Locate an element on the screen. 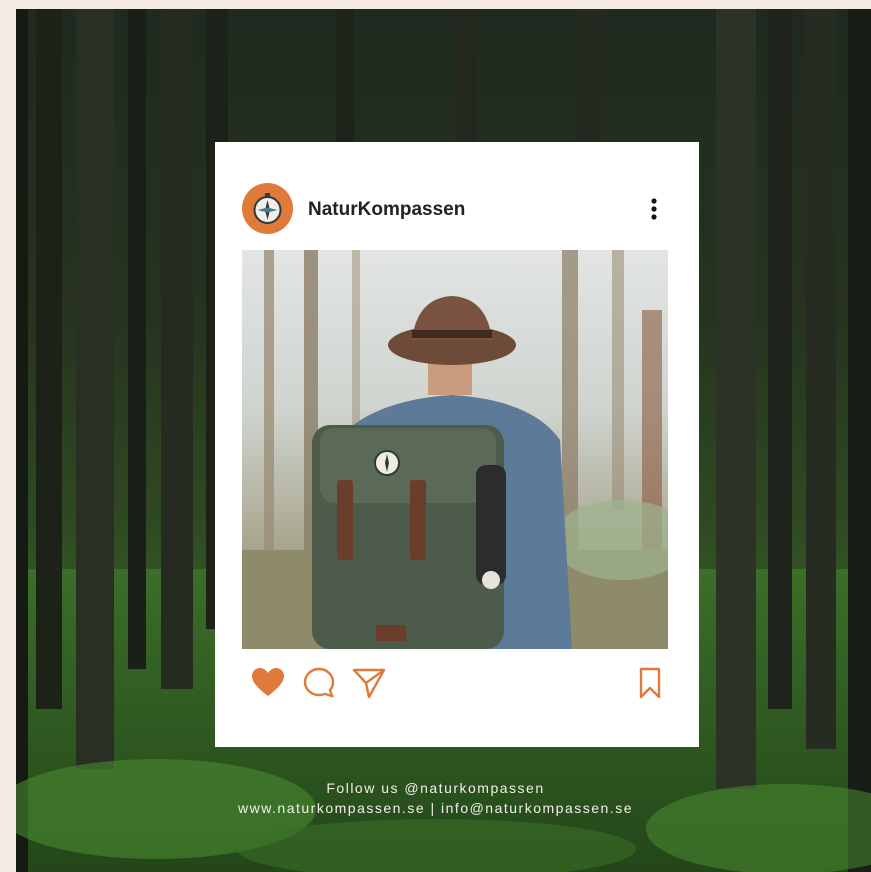 The height and width of the screenshot is (872, 871). heart-icon is located at coordinates (268, 683).